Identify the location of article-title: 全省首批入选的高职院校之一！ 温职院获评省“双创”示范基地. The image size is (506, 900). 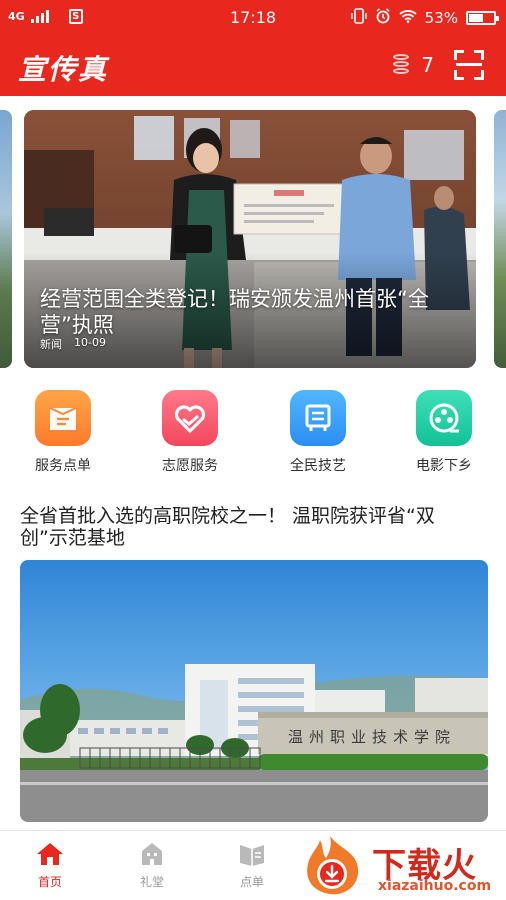
(240, 527).